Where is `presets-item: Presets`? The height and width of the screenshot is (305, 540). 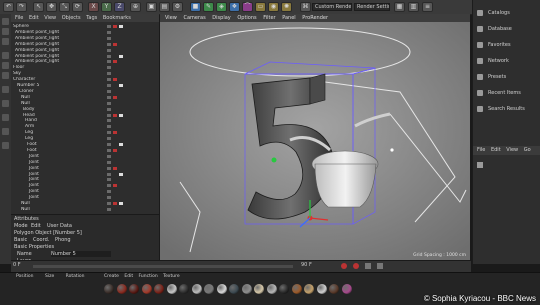
presets-item: Presets is located at coordinates (508, 77).